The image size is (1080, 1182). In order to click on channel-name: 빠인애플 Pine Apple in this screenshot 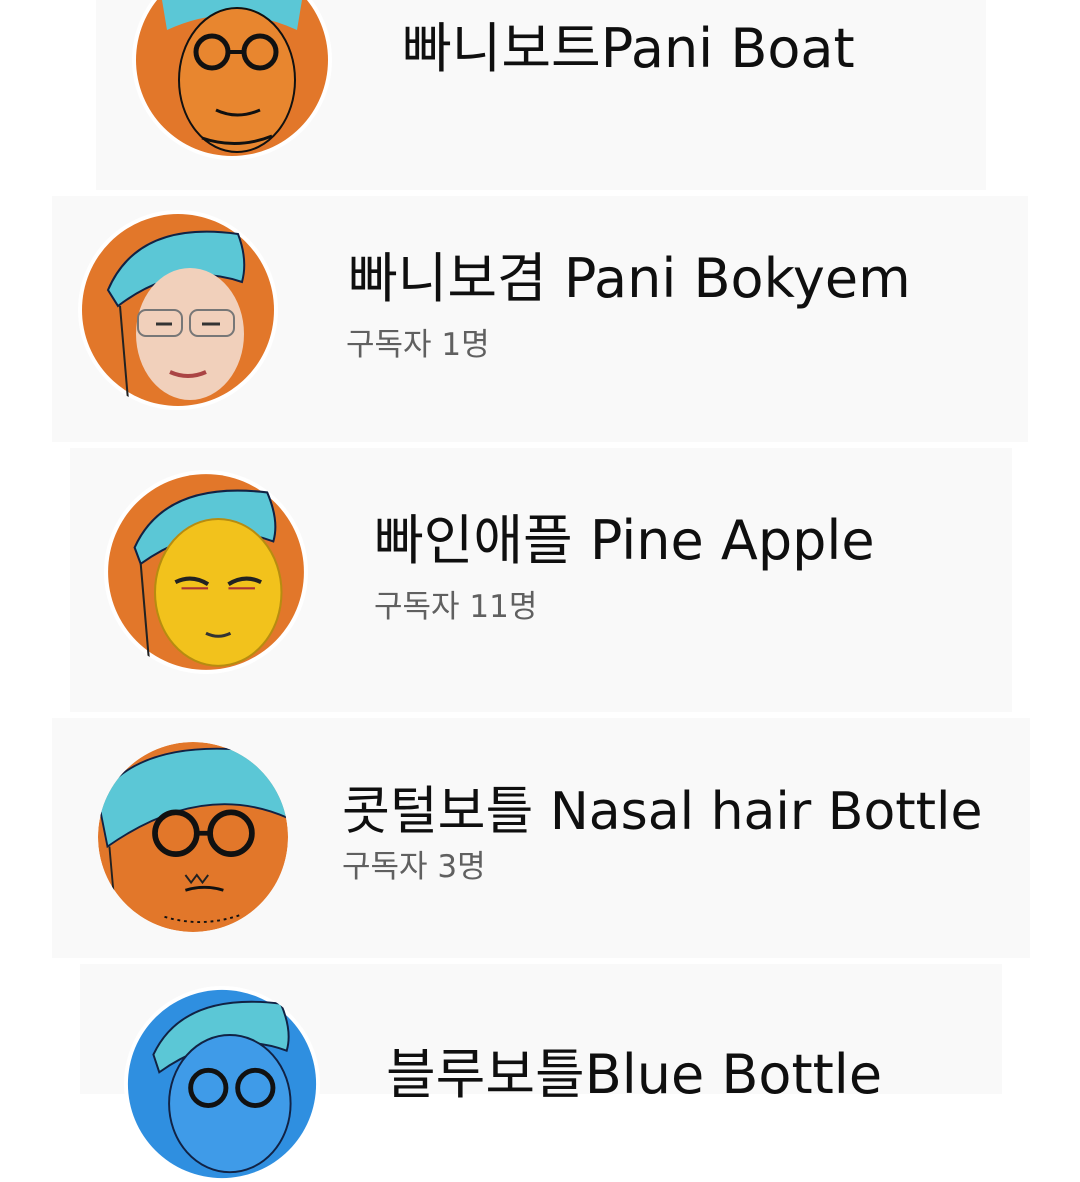, I will do `click(624, 541)`.